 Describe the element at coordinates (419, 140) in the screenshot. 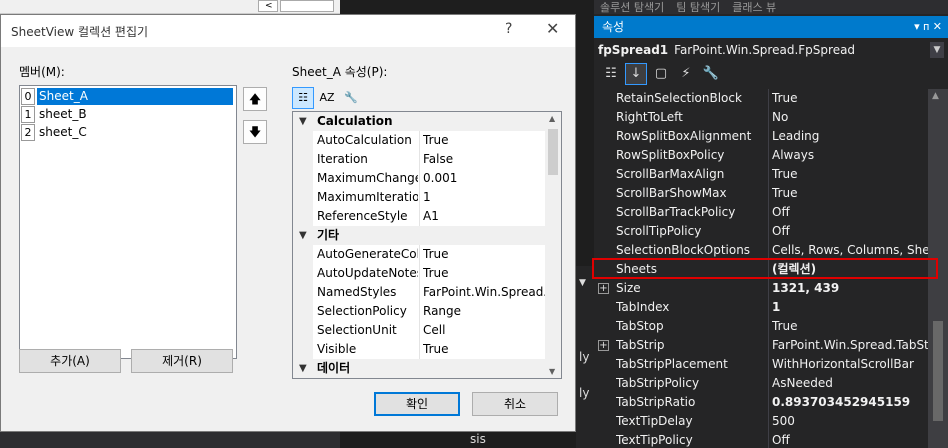

I see `property-row: AutoCalculation True` at that location.